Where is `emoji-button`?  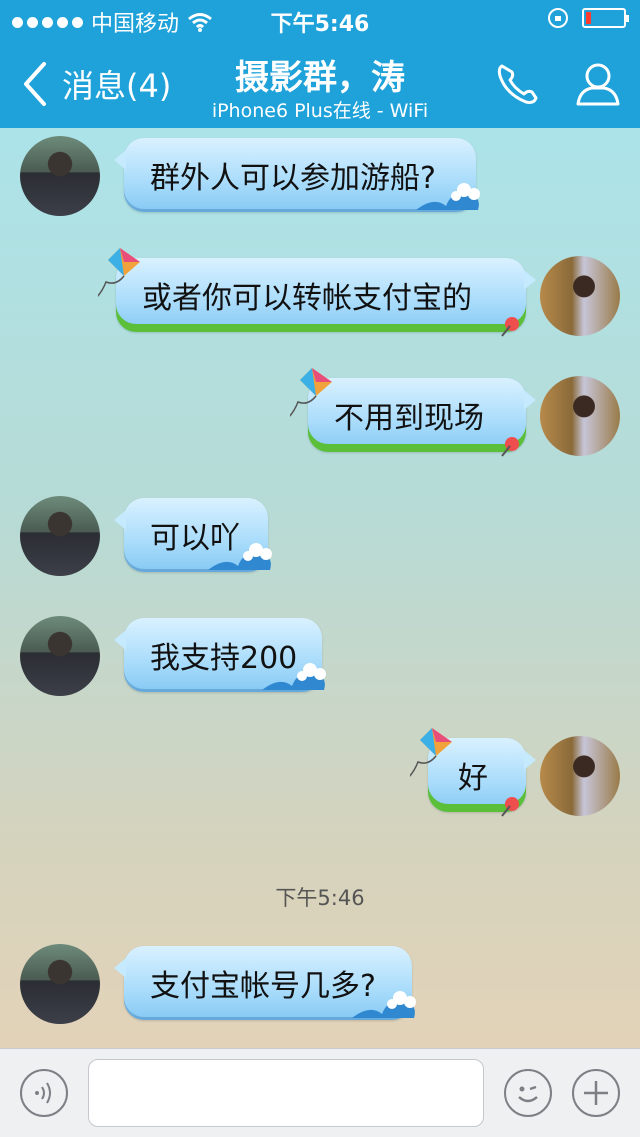
emoji-button is located at coordinates (528, 1093).